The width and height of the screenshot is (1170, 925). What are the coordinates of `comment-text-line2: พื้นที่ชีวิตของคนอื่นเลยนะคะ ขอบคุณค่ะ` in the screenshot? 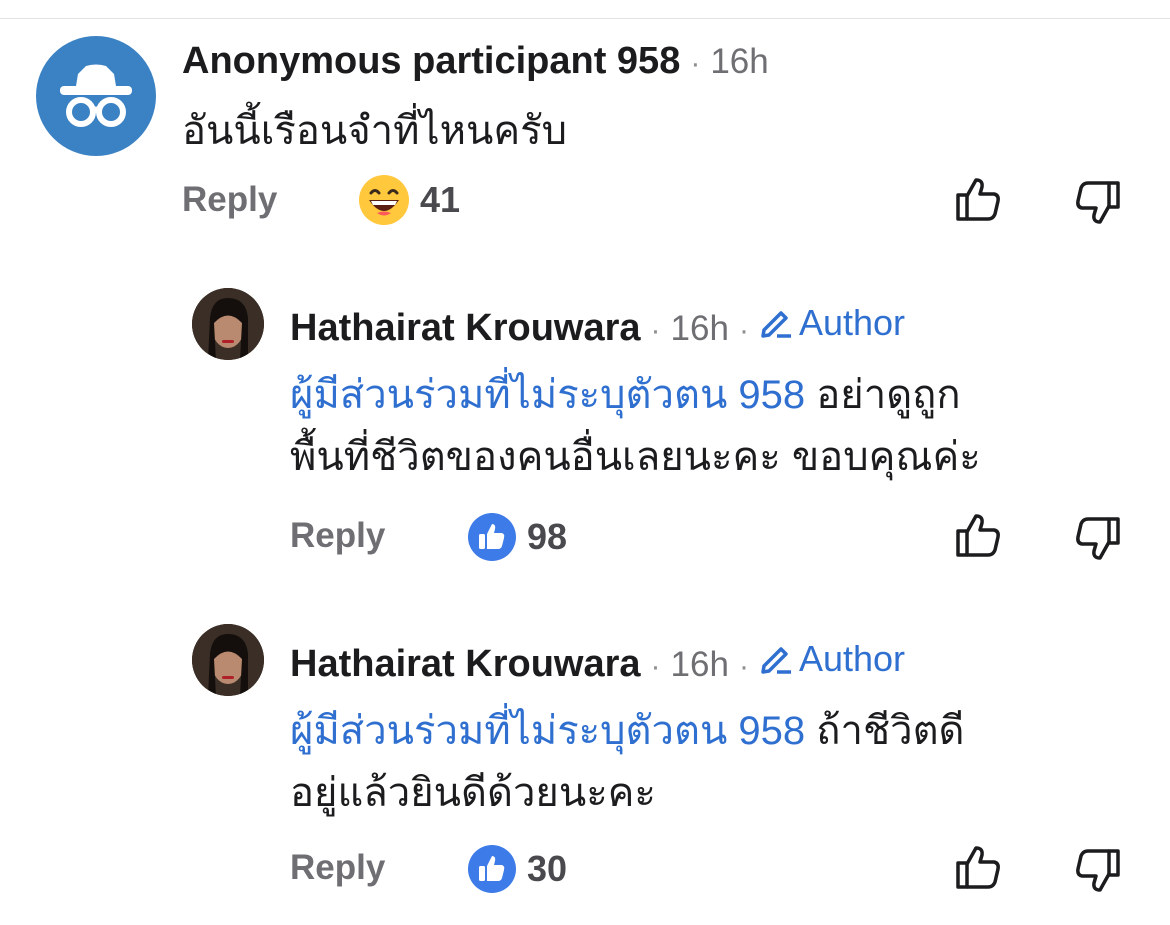 It's located at (635, 457).